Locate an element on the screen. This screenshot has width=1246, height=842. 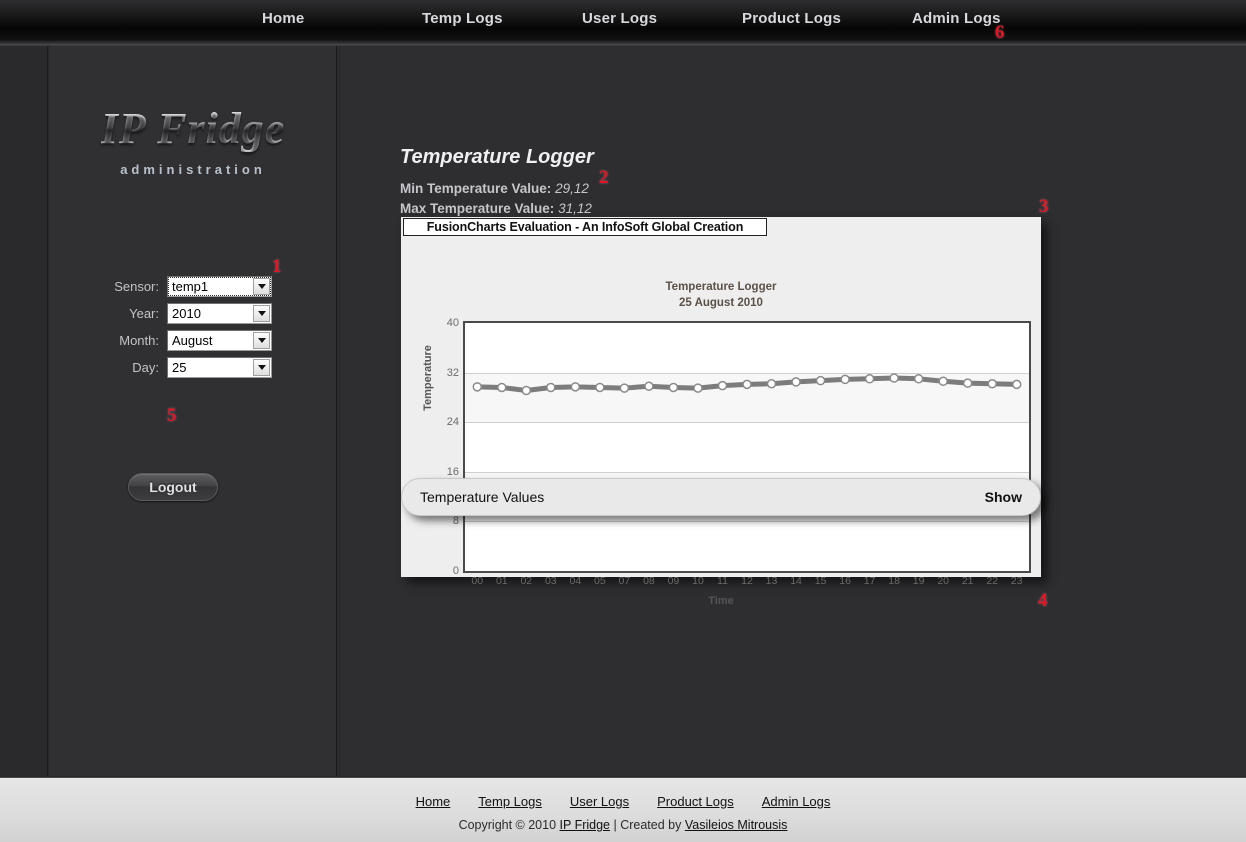
chart-line-series is located at coordinates (747, 384).